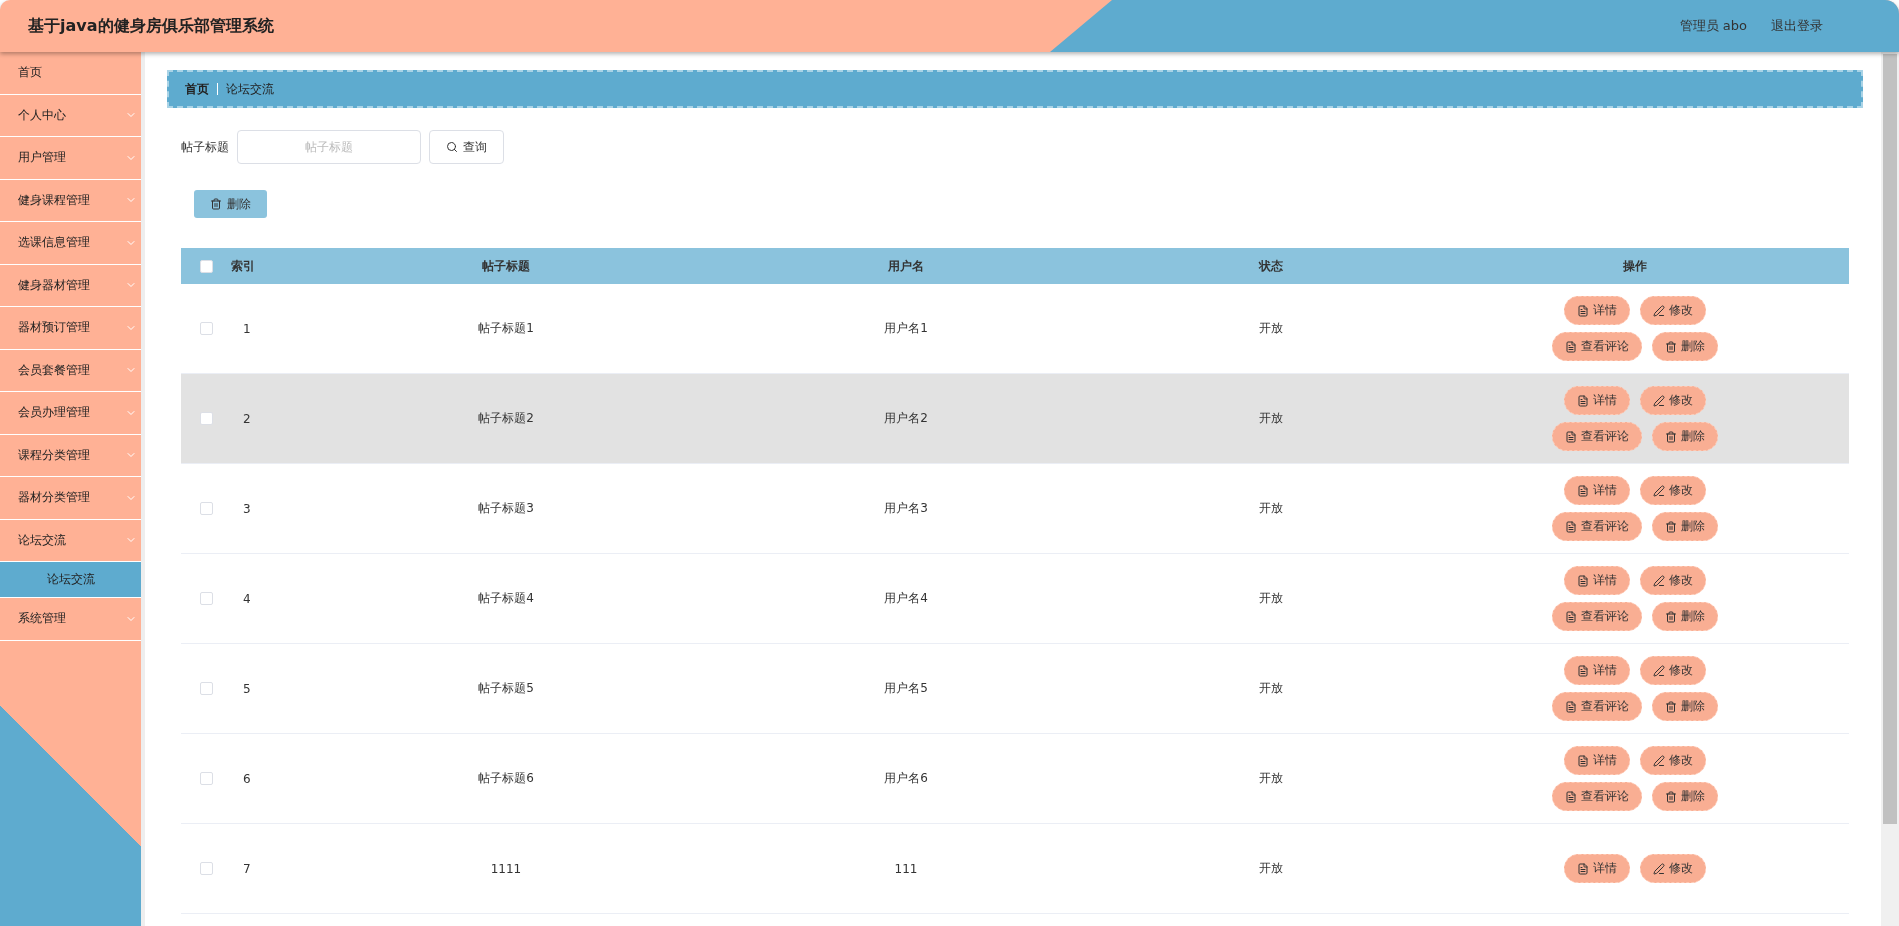  I want to click on table-cell: 帖子标题5, so click(506, 688).